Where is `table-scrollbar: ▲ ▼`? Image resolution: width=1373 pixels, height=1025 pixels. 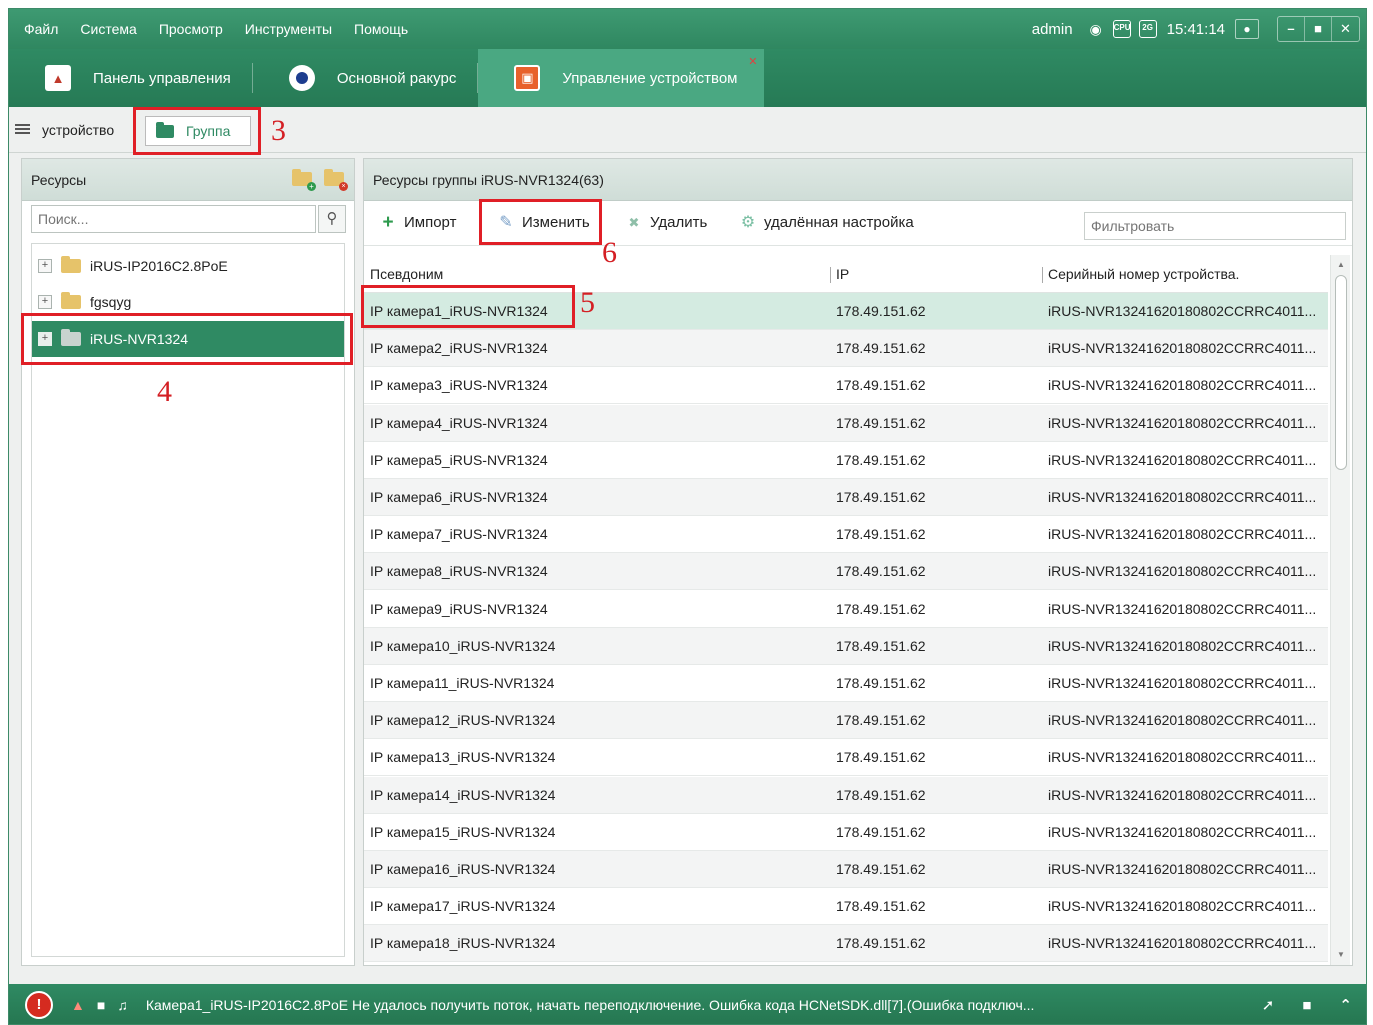
table-scrollbar: ▲ ▼ is located at coordinates (1340, 610).